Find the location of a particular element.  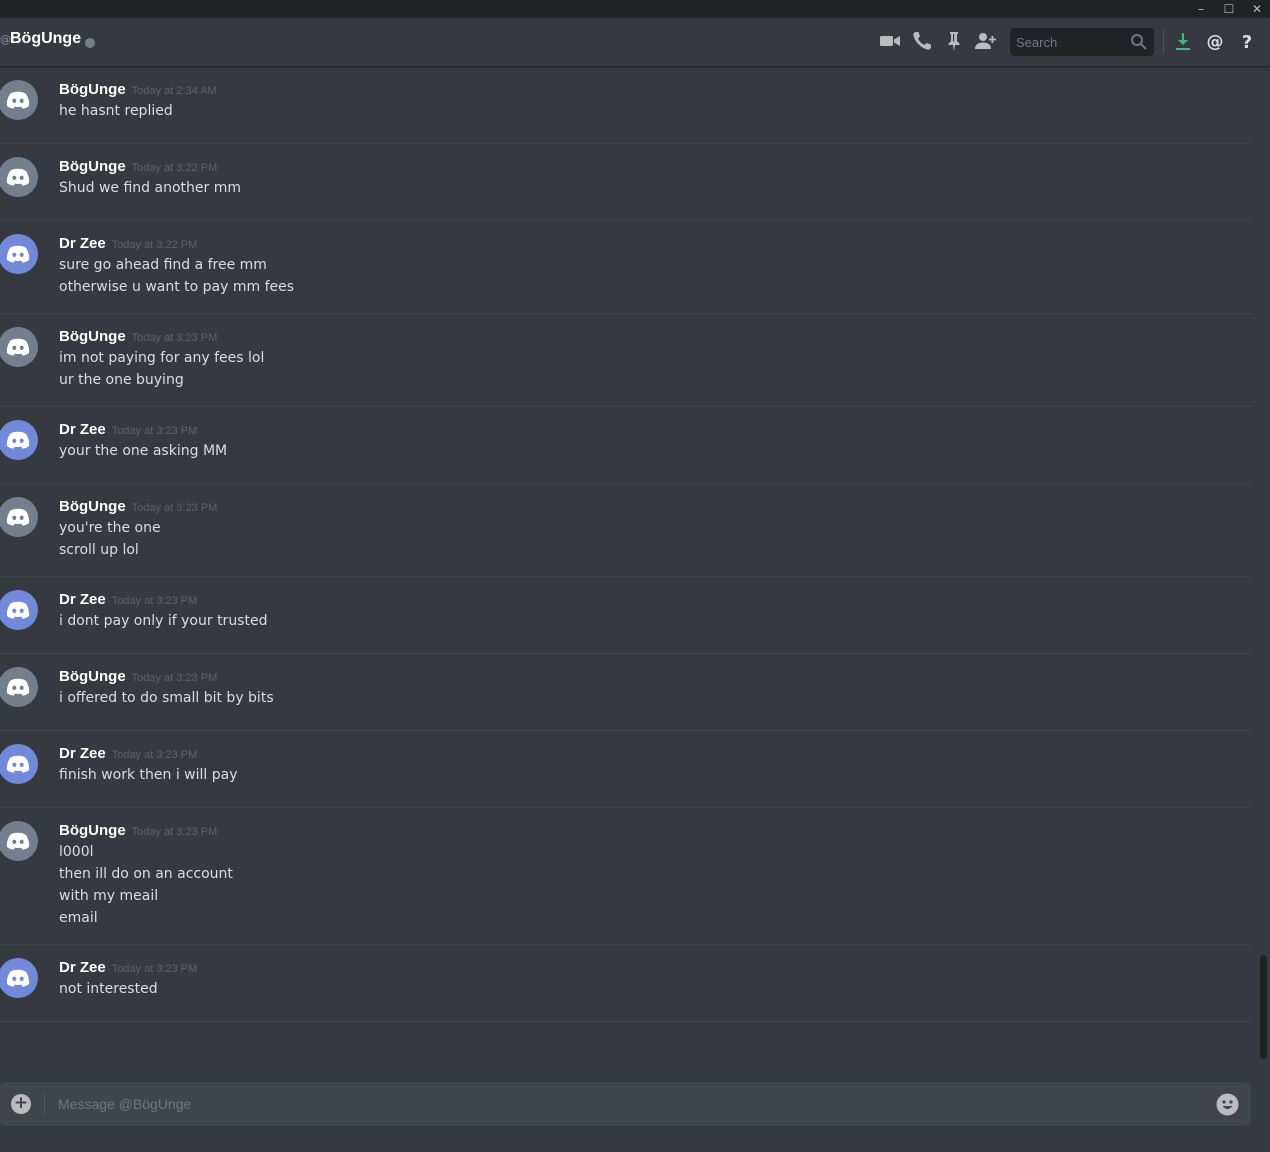

message-header: Dr Zee Today at 3:22 PM is located at coordinates (655, 243).